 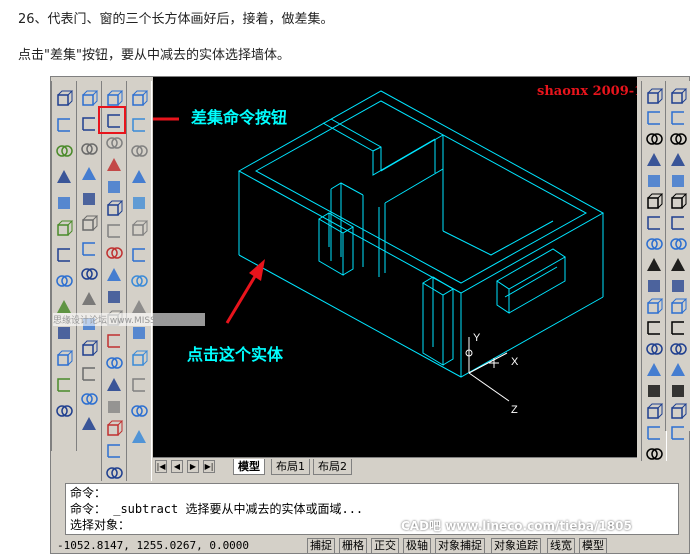 What do you see at coordinates (654, 412) in the screenshot?
I see `region-icon` at bounding box center [654, 412].